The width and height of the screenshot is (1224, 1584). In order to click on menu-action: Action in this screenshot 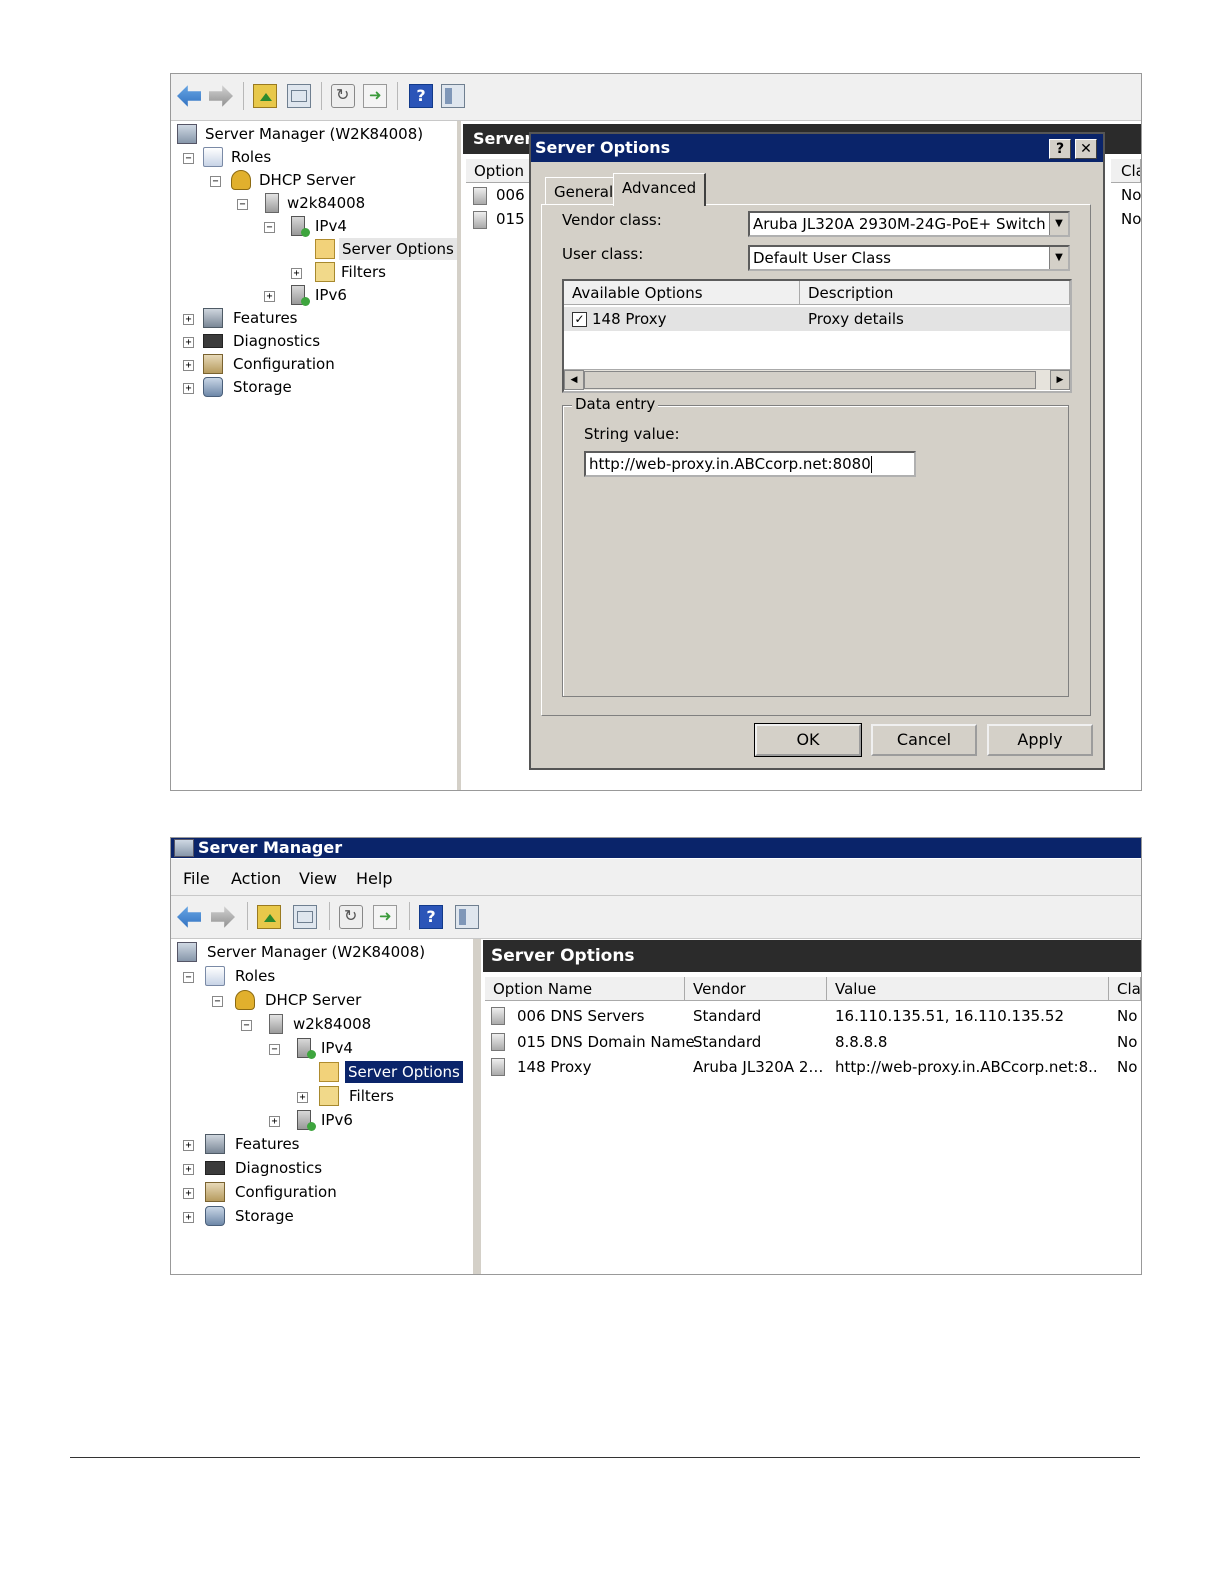, I will do `click(256, 878)`.